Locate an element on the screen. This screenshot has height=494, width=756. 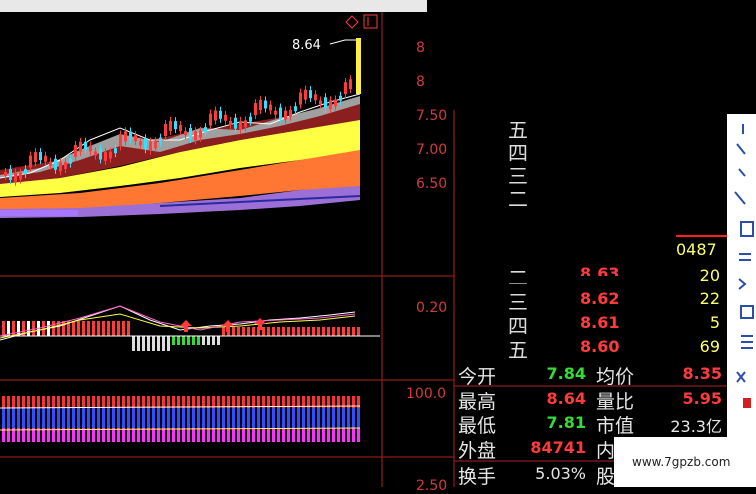
y-tick-5: 6.50 is located at coordinates (432, 184).